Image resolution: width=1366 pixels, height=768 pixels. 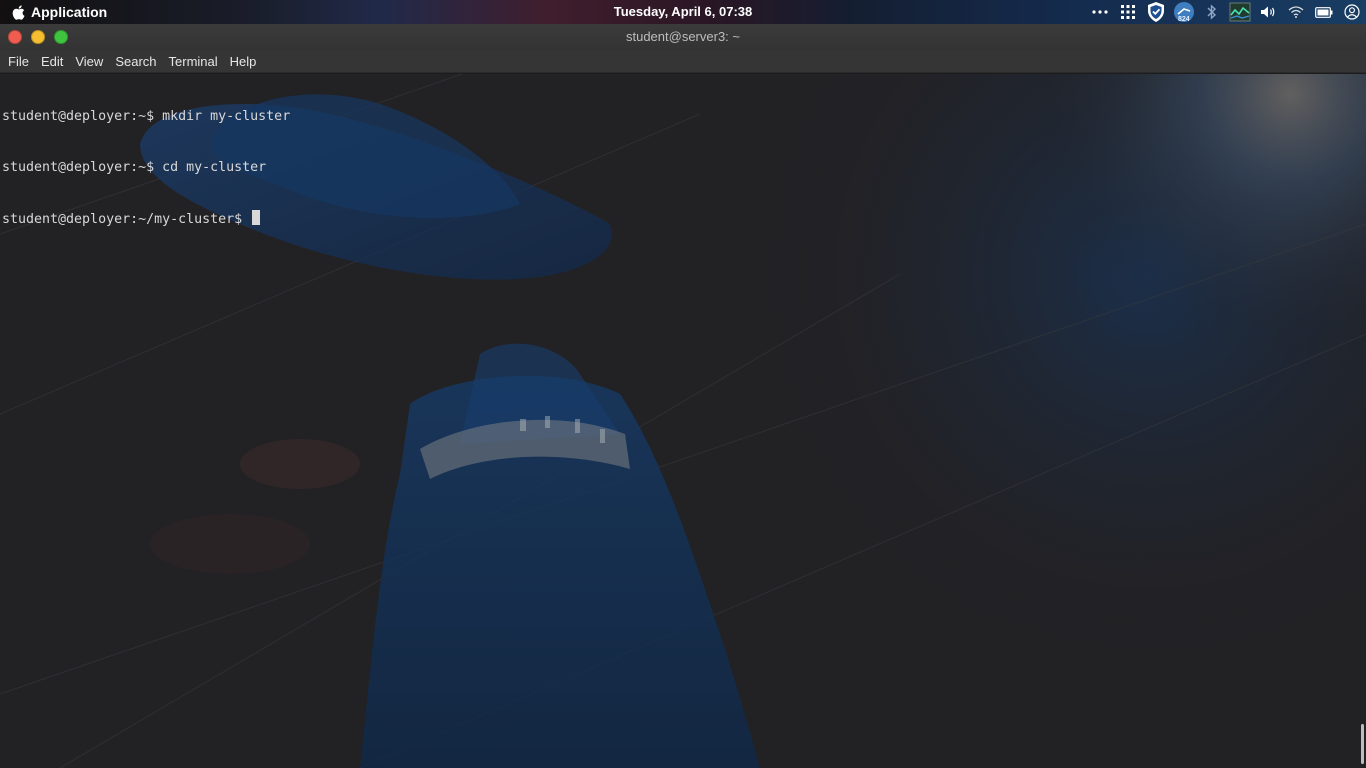 I want to click on menu-file: File, so click(x=18, y=61).